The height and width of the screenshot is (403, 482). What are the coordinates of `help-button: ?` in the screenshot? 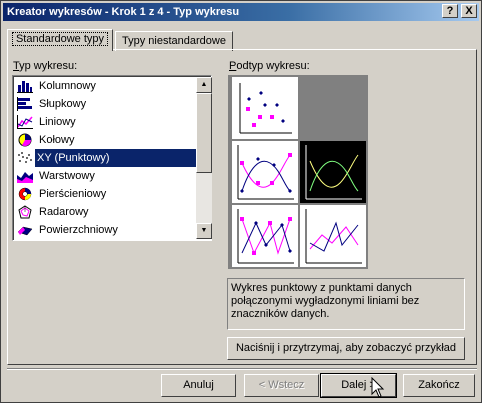 It's located at (450, 11).